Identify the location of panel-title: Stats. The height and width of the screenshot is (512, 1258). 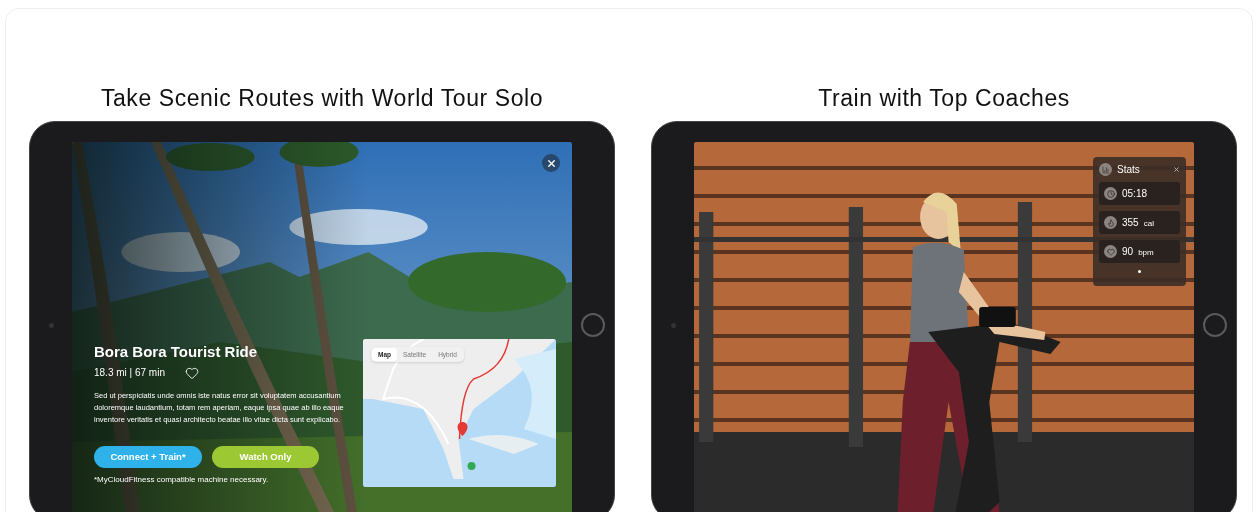
(1128, 170).